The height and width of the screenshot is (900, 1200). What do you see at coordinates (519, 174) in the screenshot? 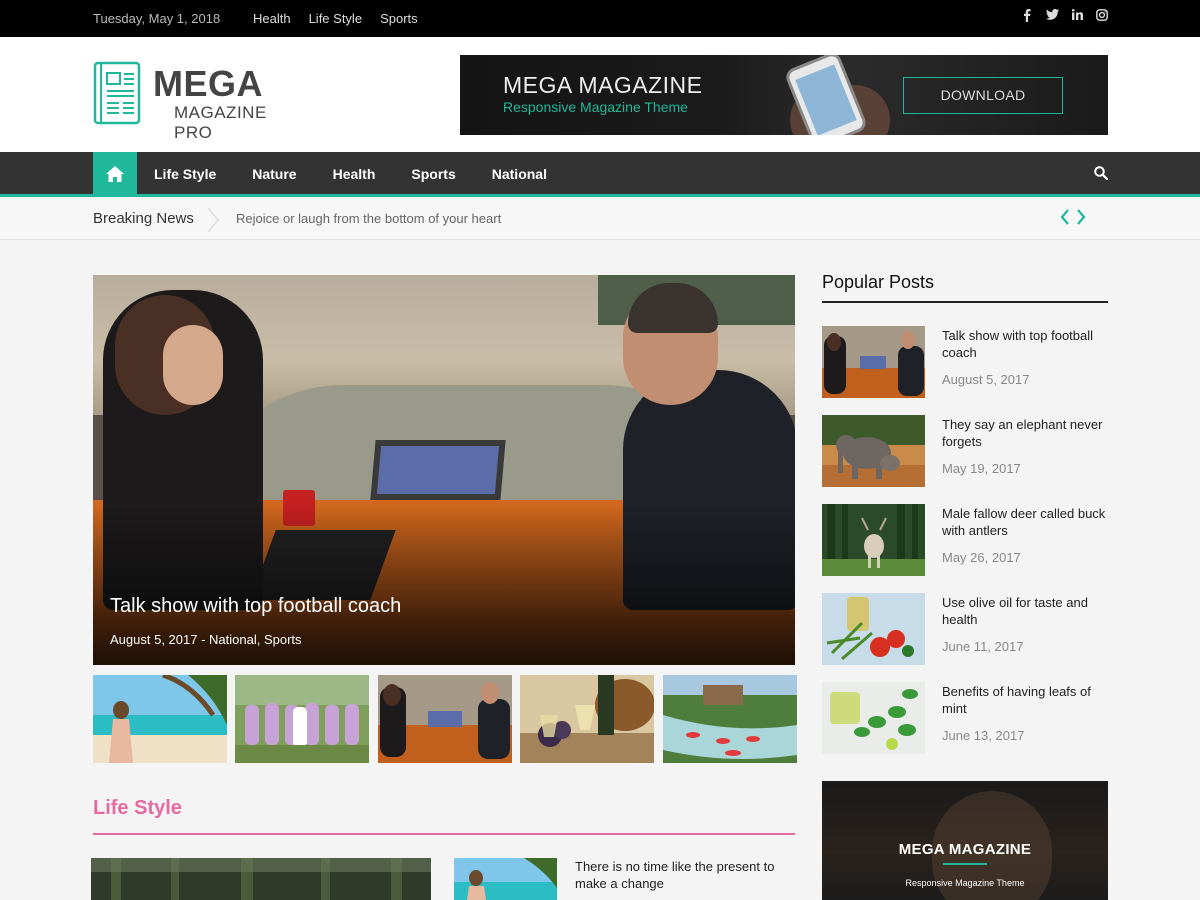
I see `nav-item-national: National` at bounding box center [519, 174].